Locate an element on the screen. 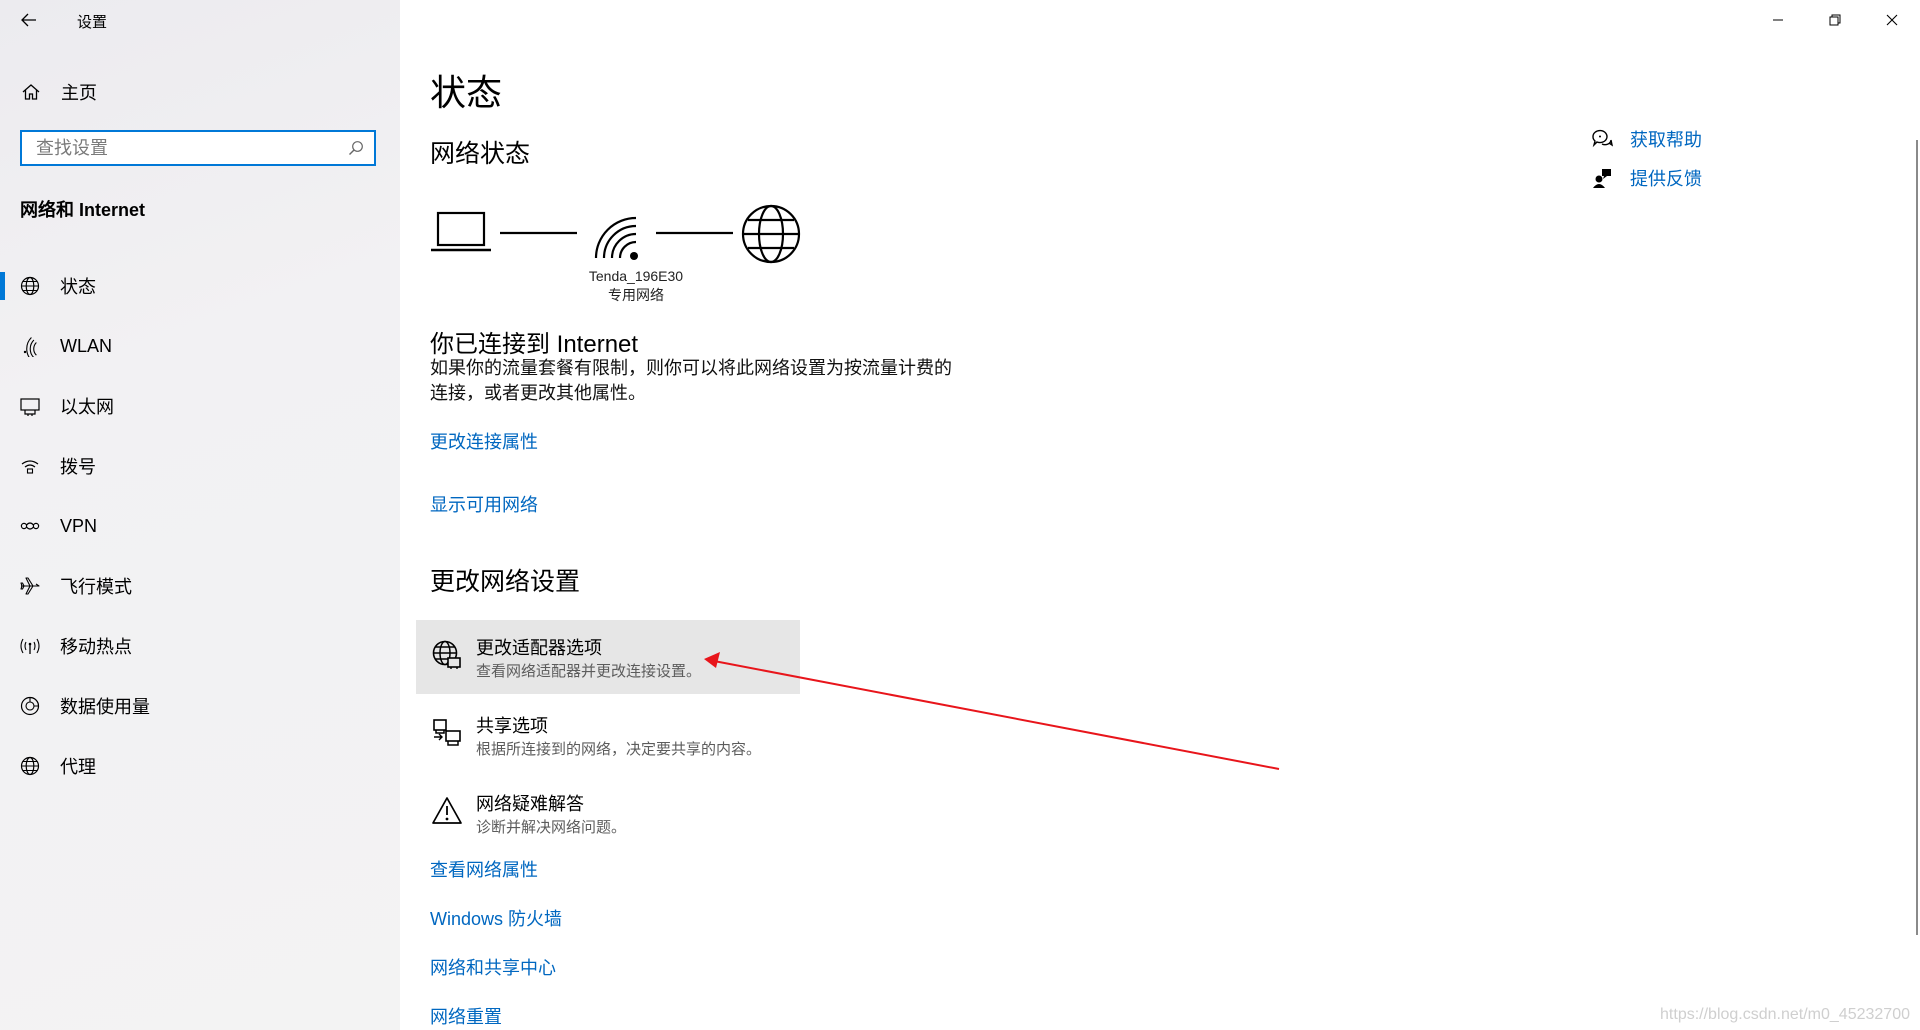 This screenshot has width=1920, height=1030. get-help-label: 获取帮助 is located at coordinates (1666, 140).